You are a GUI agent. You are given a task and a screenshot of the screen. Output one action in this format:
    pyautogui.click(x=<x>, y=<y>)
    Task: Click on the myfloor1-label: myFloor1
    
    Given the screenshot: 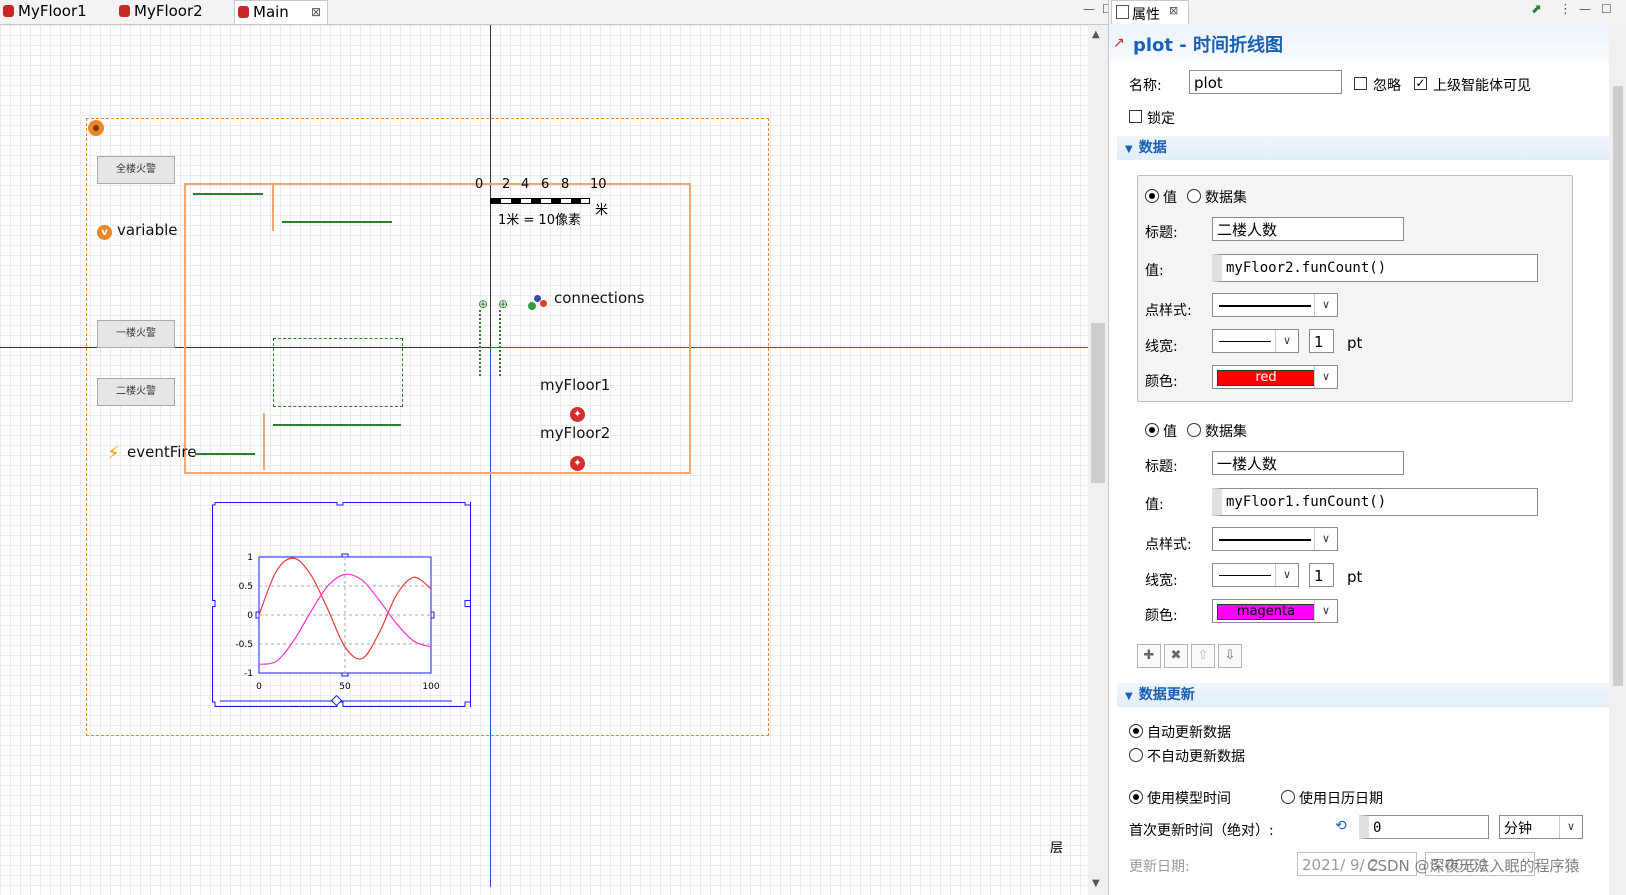 What is the action you would take?
    pyautogui.click(x=575, y=385)
    